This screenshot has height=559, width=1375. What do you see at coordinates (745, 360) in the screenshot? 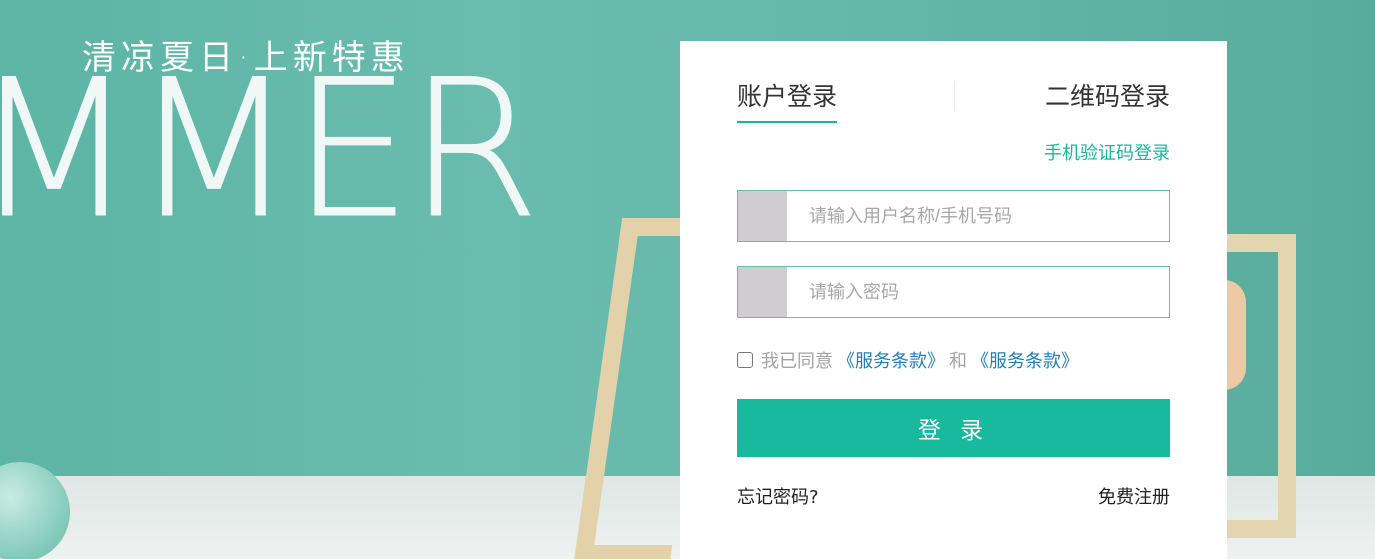
I see `agree-checkbox` at bounding box center [745, 360].